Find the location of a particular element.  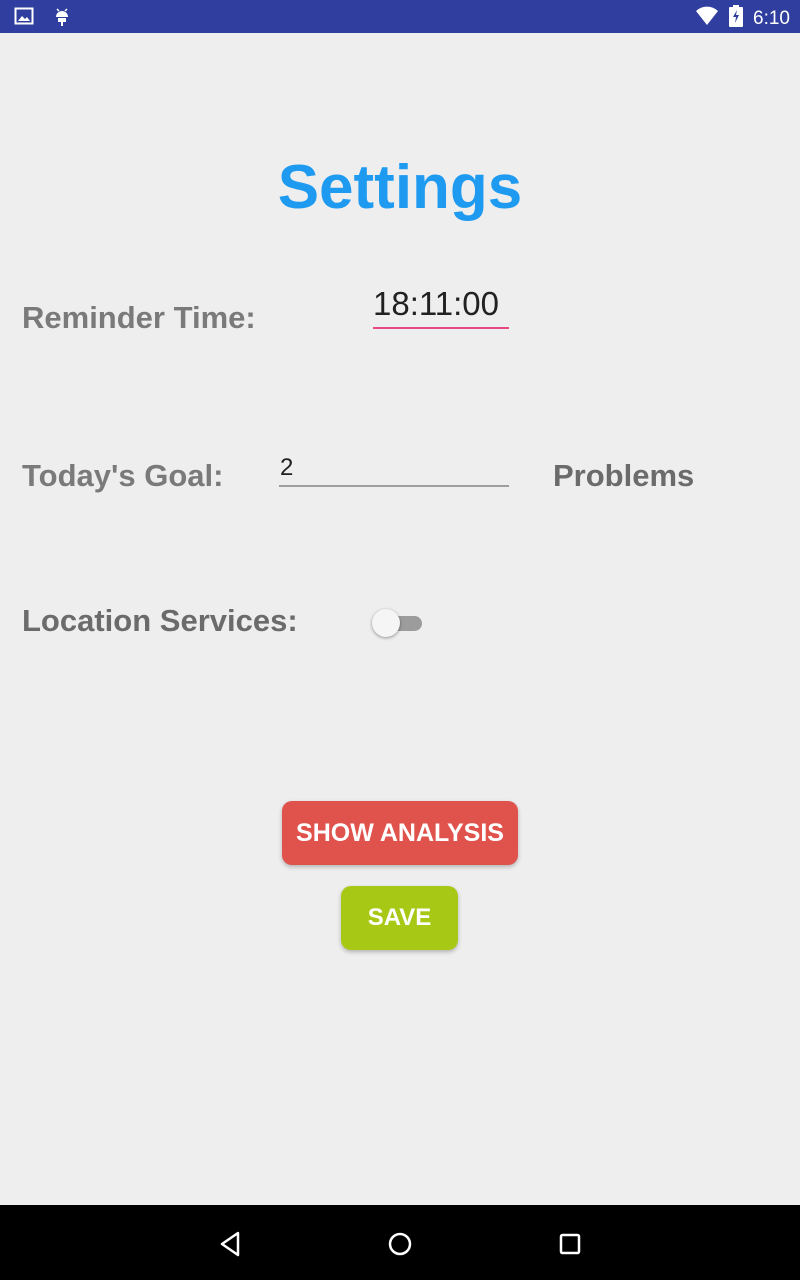

goal-unit-label: Problems is located at coordinates (624, 475).